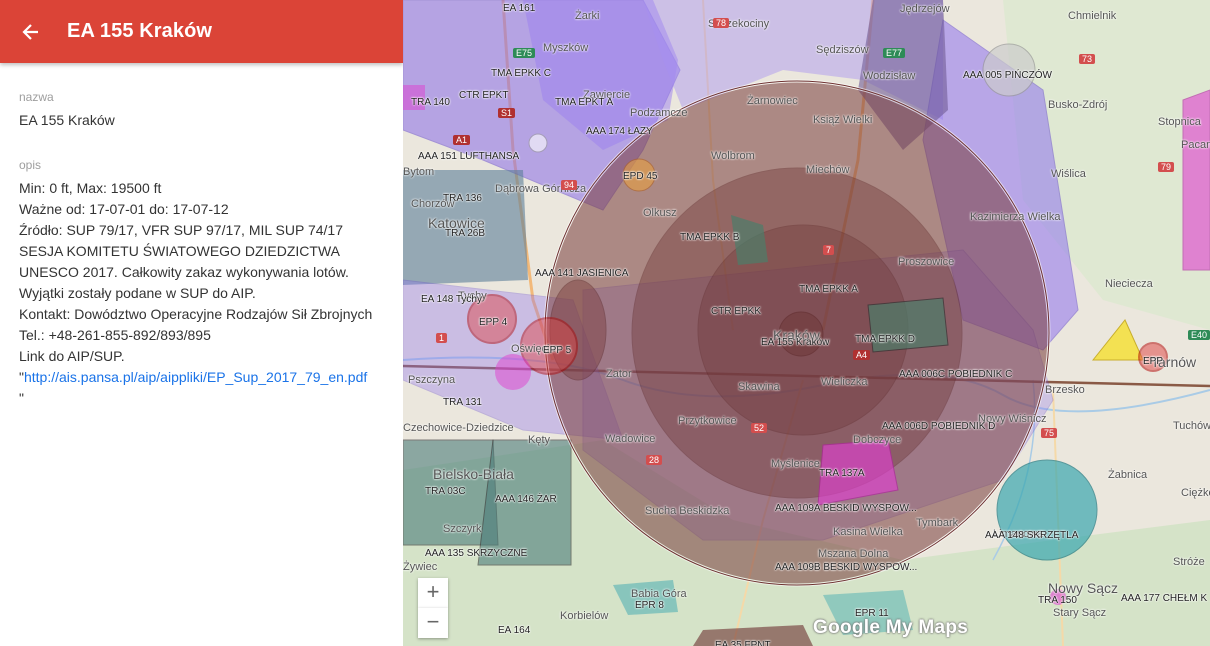 This screenshot has width=1210, height=646. Describe the element at coordinates (72, 356) in the screenshot. I see `desc-link-intro: Link do AIP/SUP.` at that location.